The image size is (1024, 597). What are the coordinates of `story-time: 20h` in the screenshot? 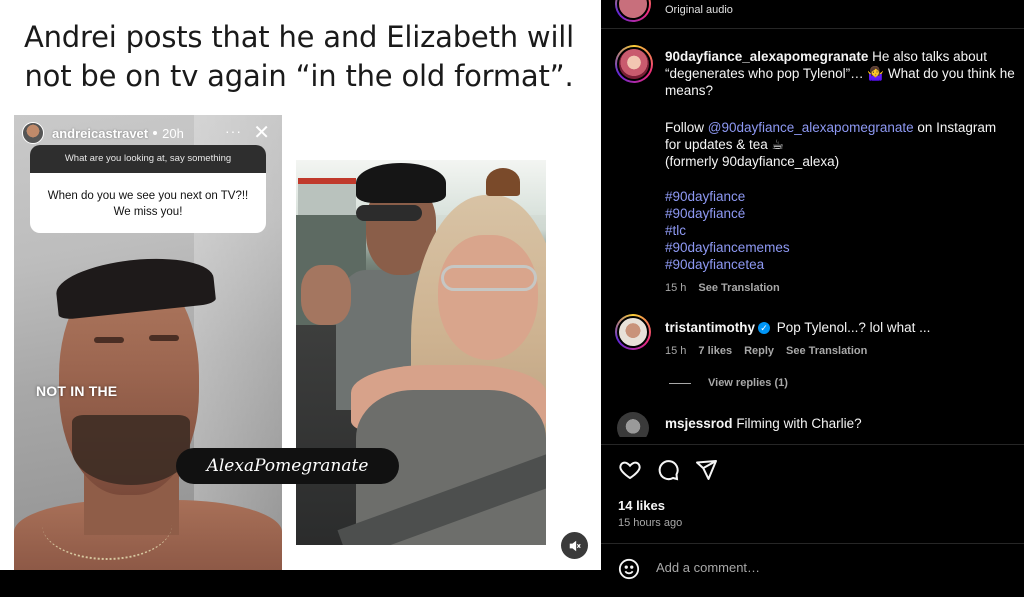 It's located at (173, 133).